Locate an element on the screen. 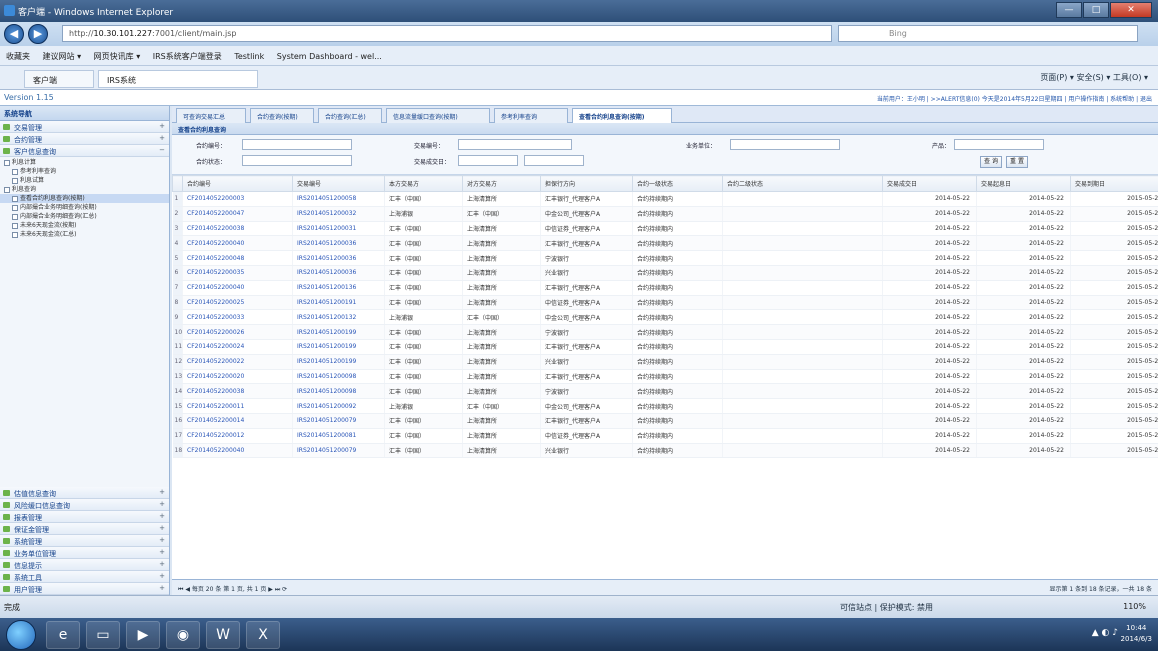  table-cell-link: IRS2014051200092 is located at coordinates (338, 406).